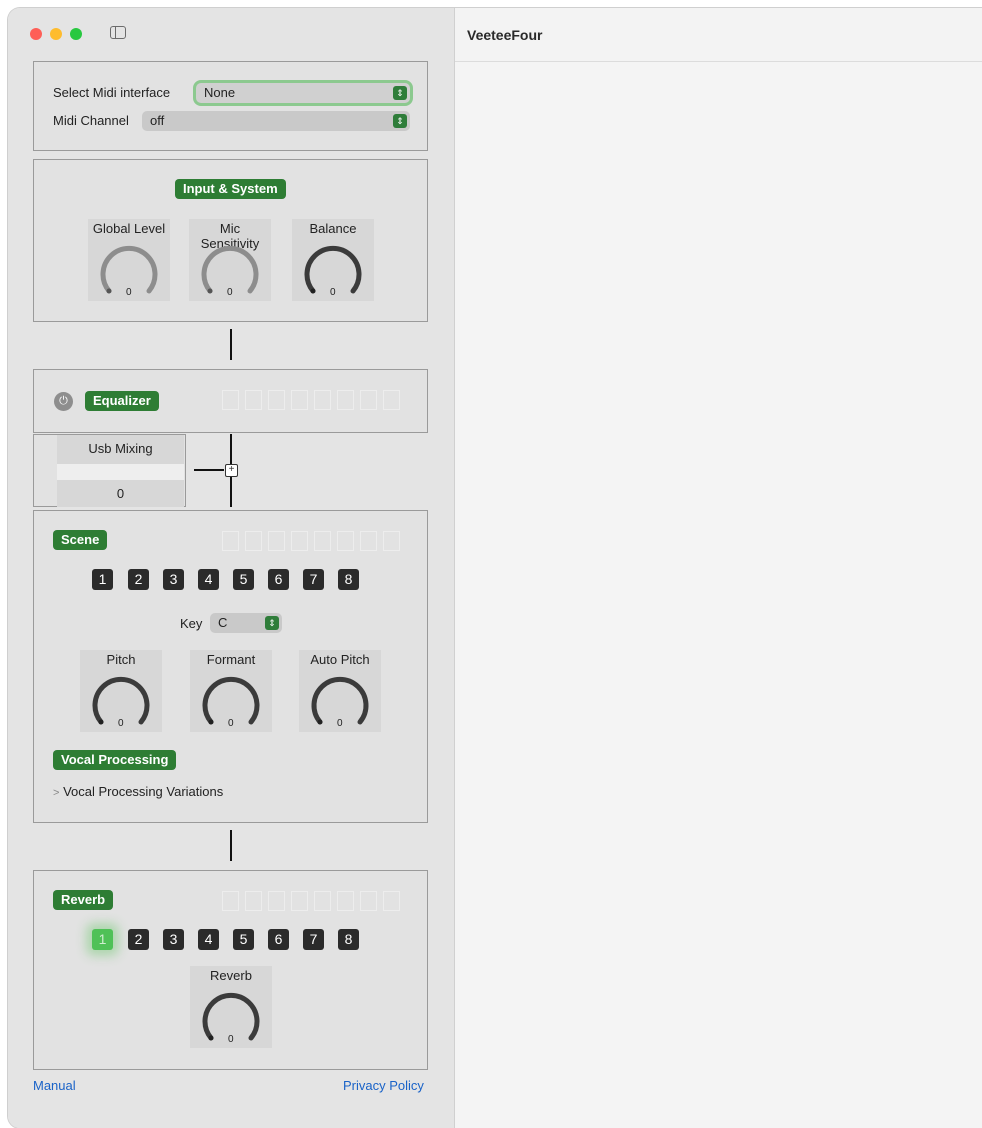 The width and height of the screenshot is (982, 1128). I want to click on reverb-7-button: 7, so click(313, 939).